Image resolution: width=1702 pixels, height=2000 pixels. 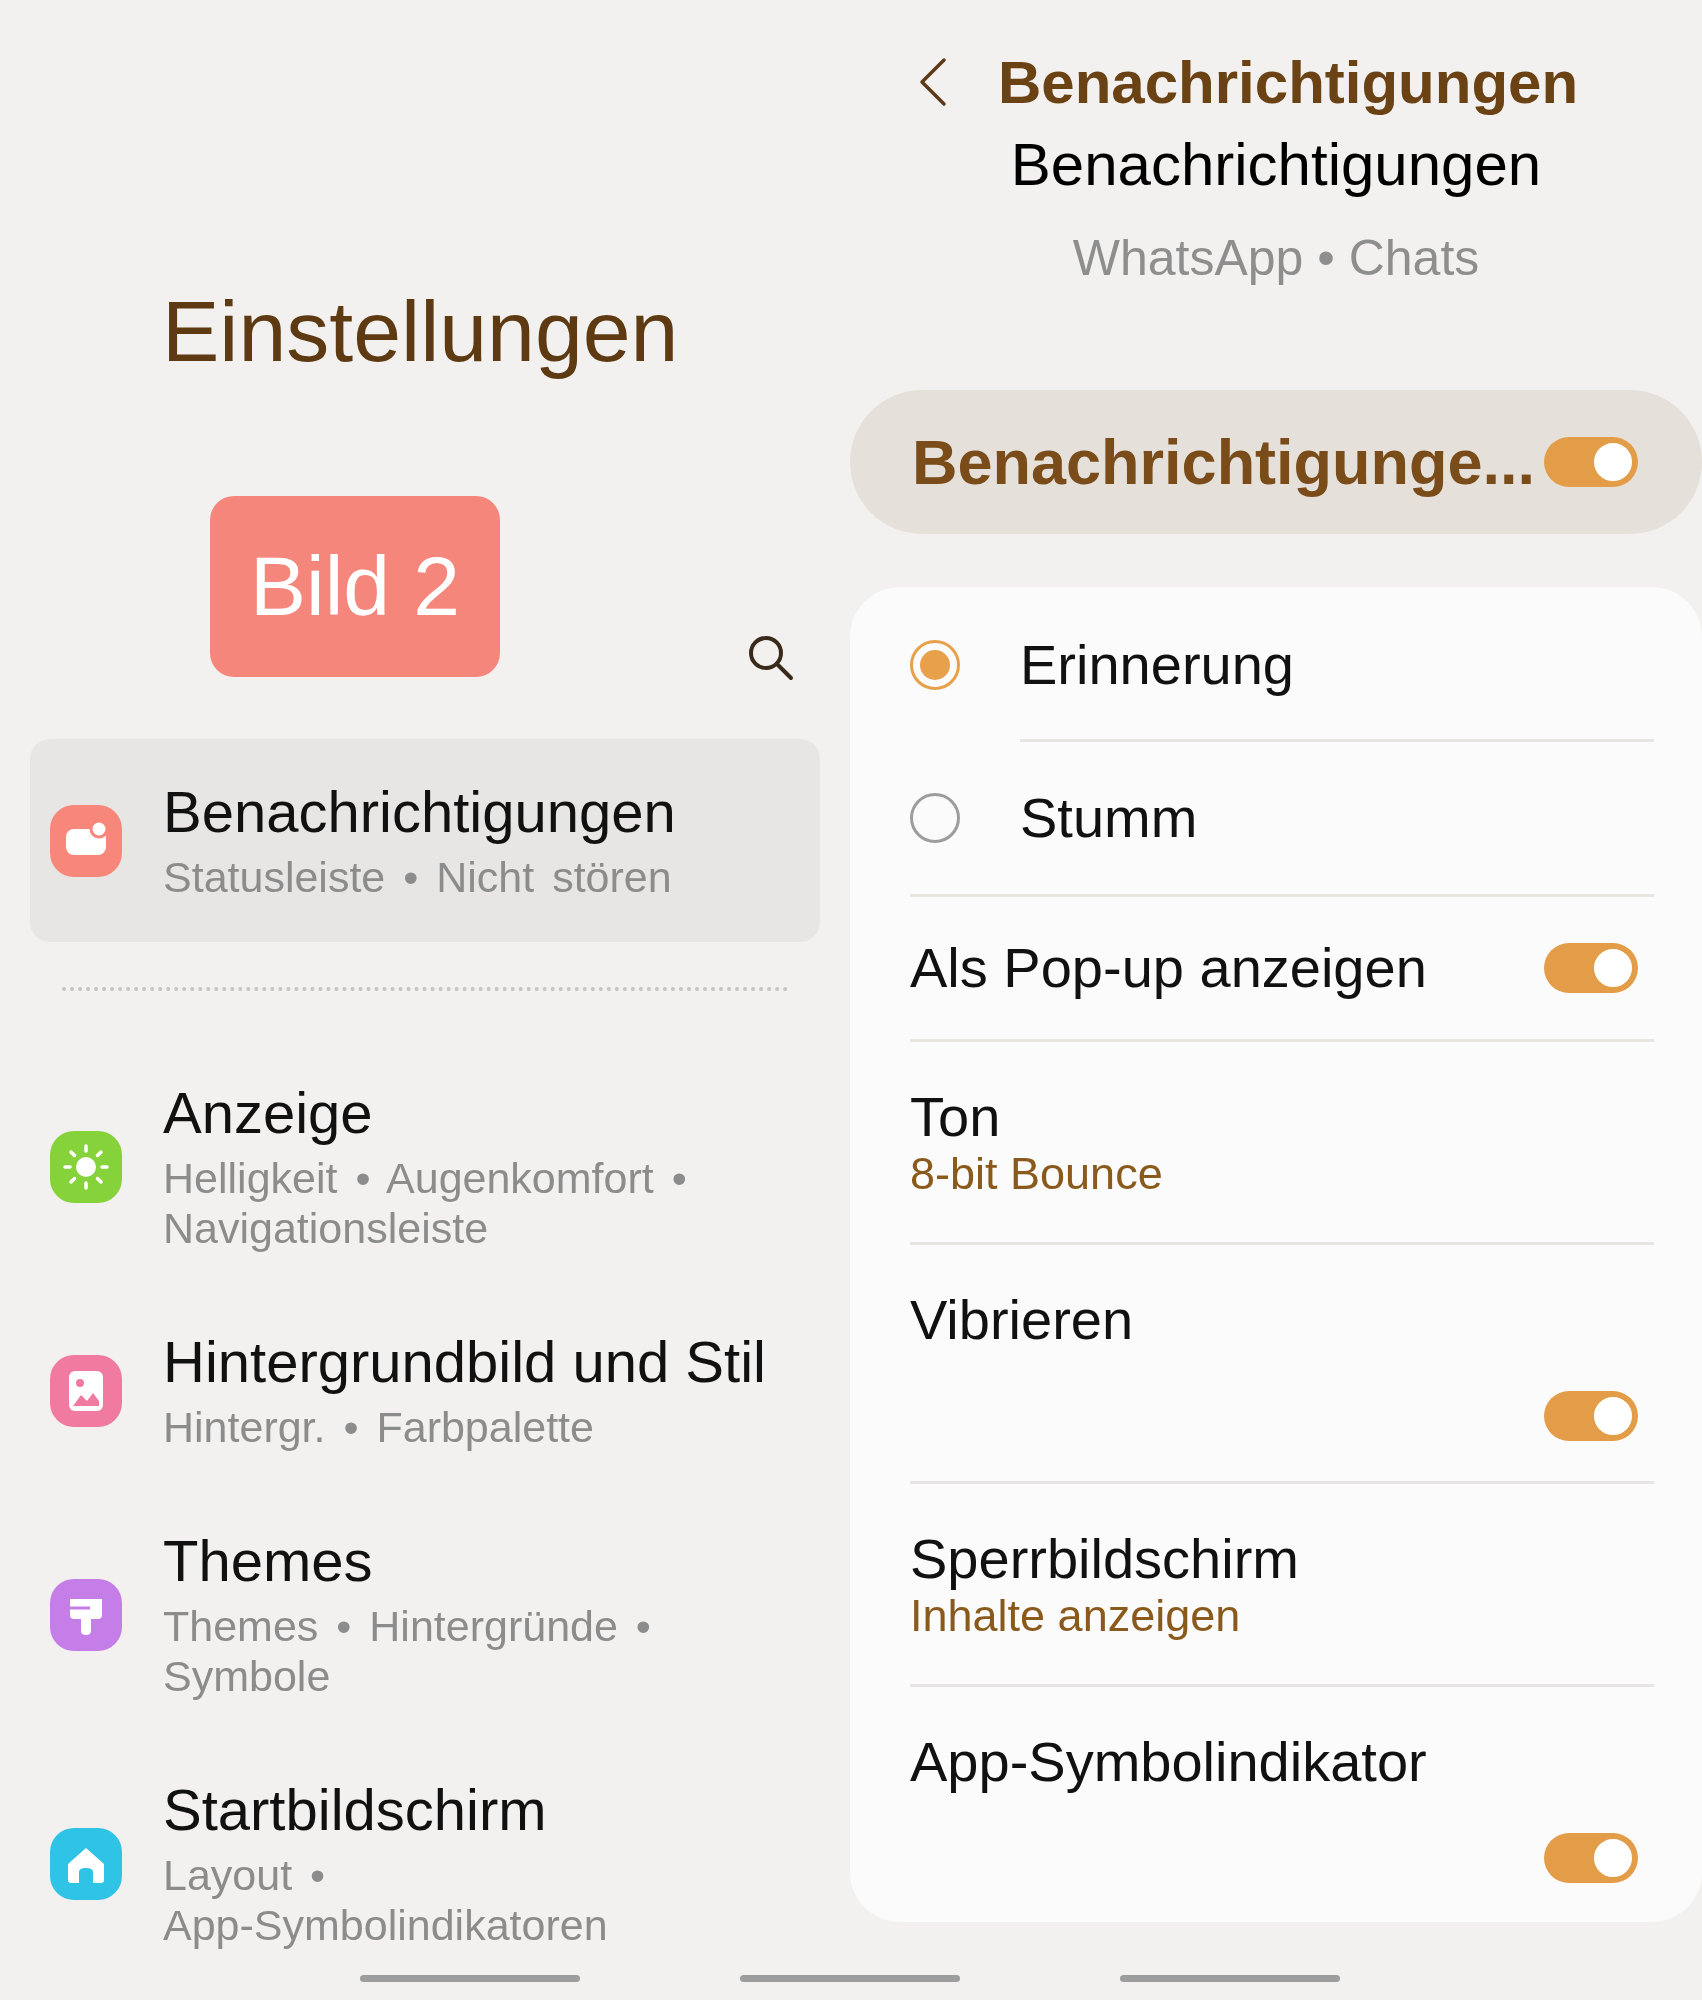 I want to click on item-title: Benachrichtigungen, so click(x=419, y=812).